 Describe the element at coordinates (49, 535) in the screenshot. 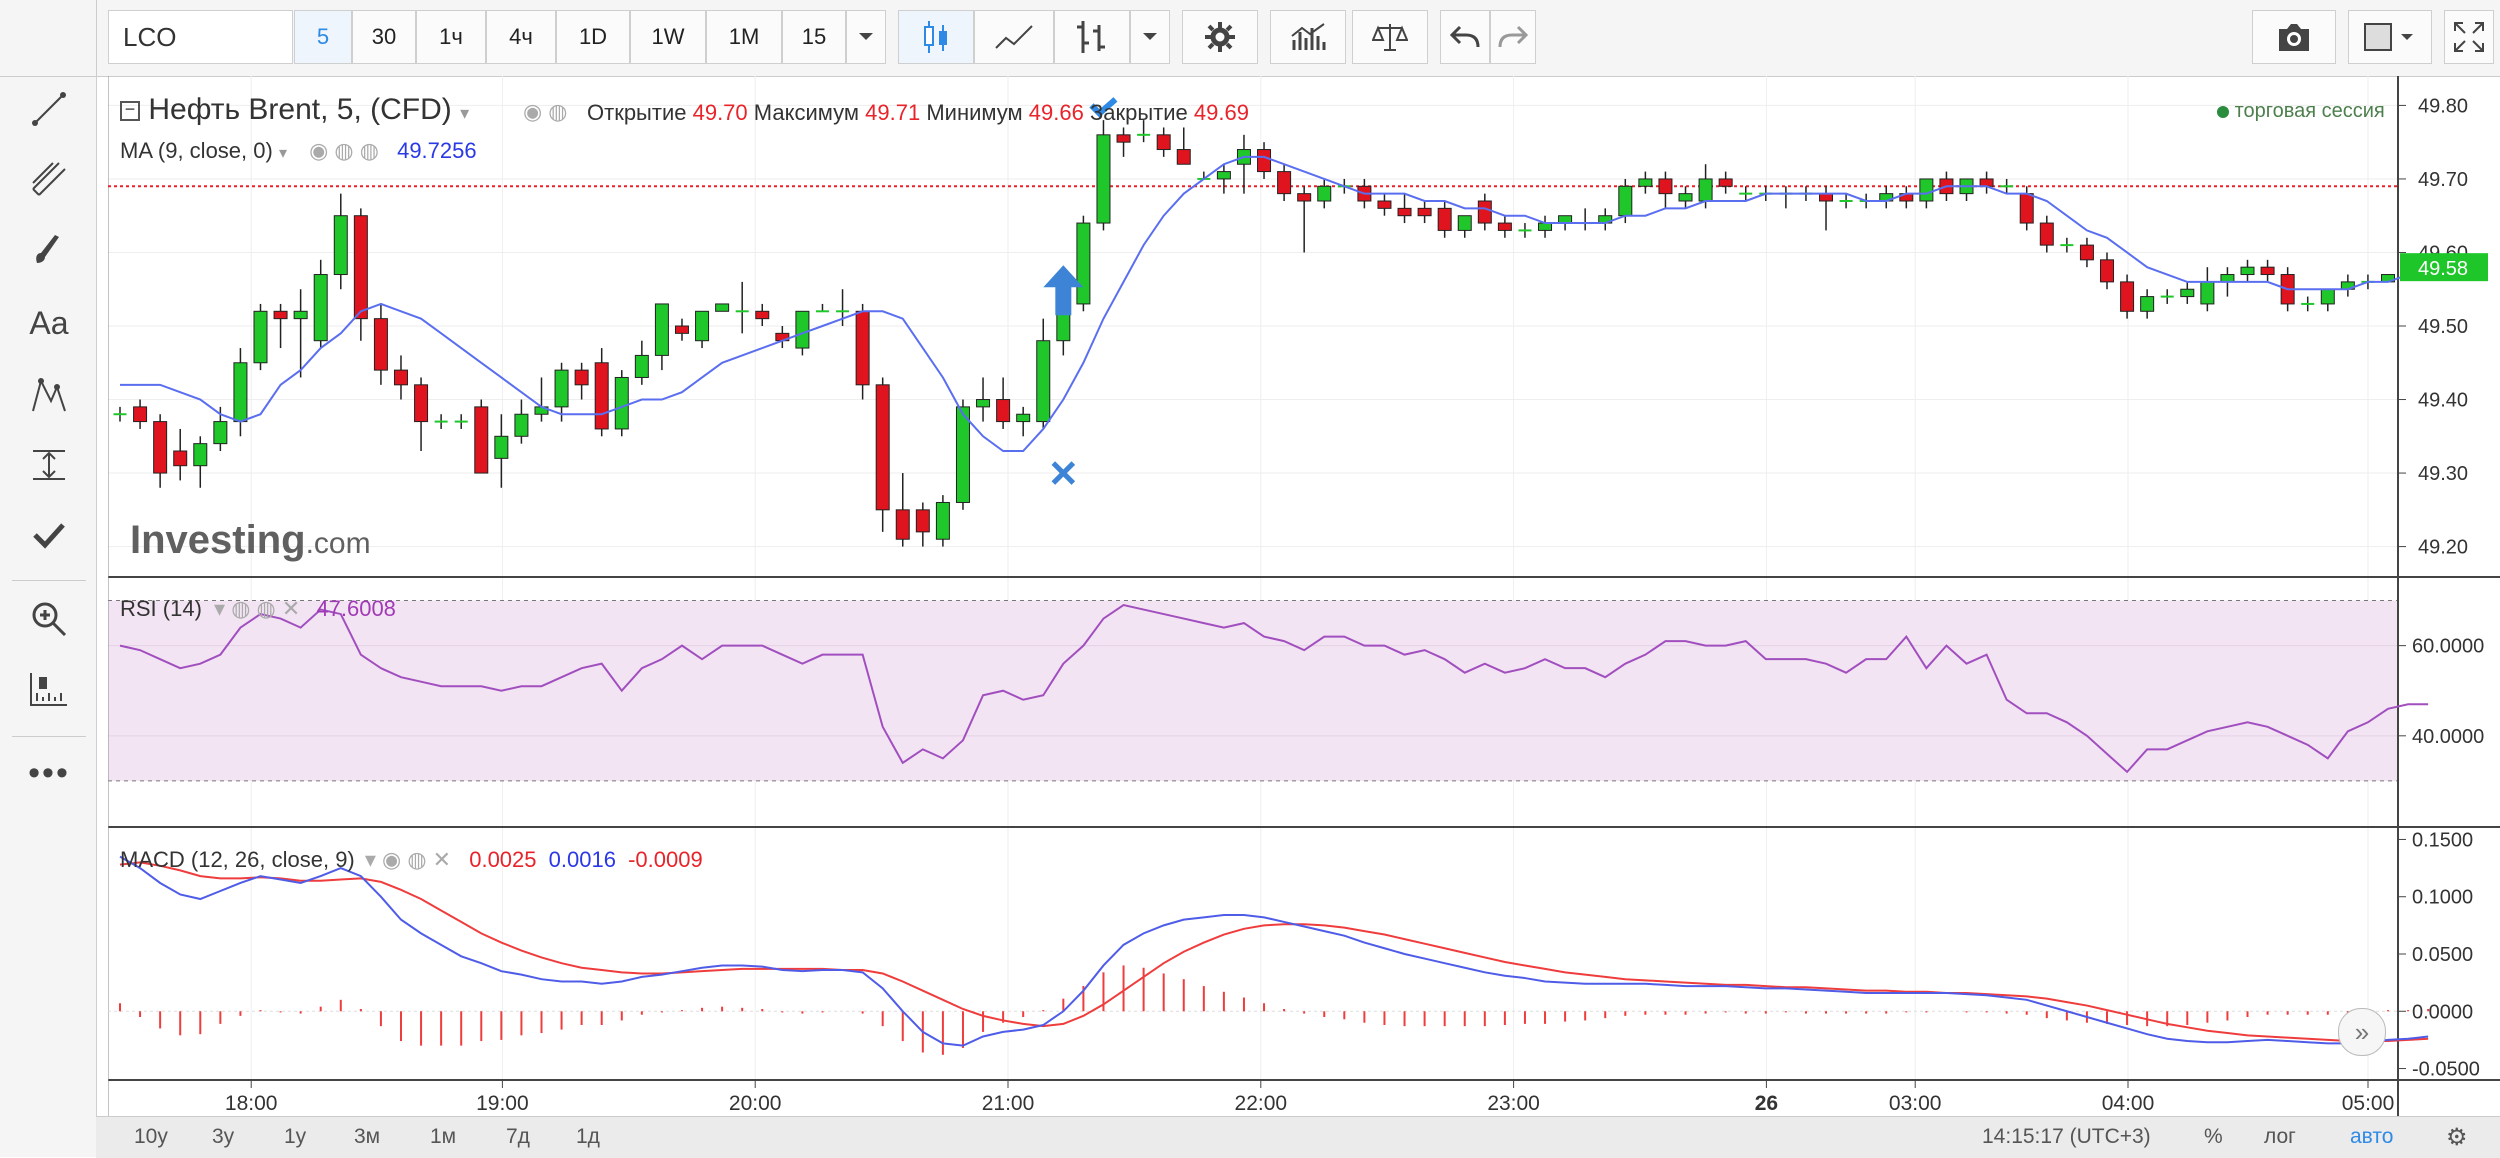

I see `checkmark-icon` at that location.